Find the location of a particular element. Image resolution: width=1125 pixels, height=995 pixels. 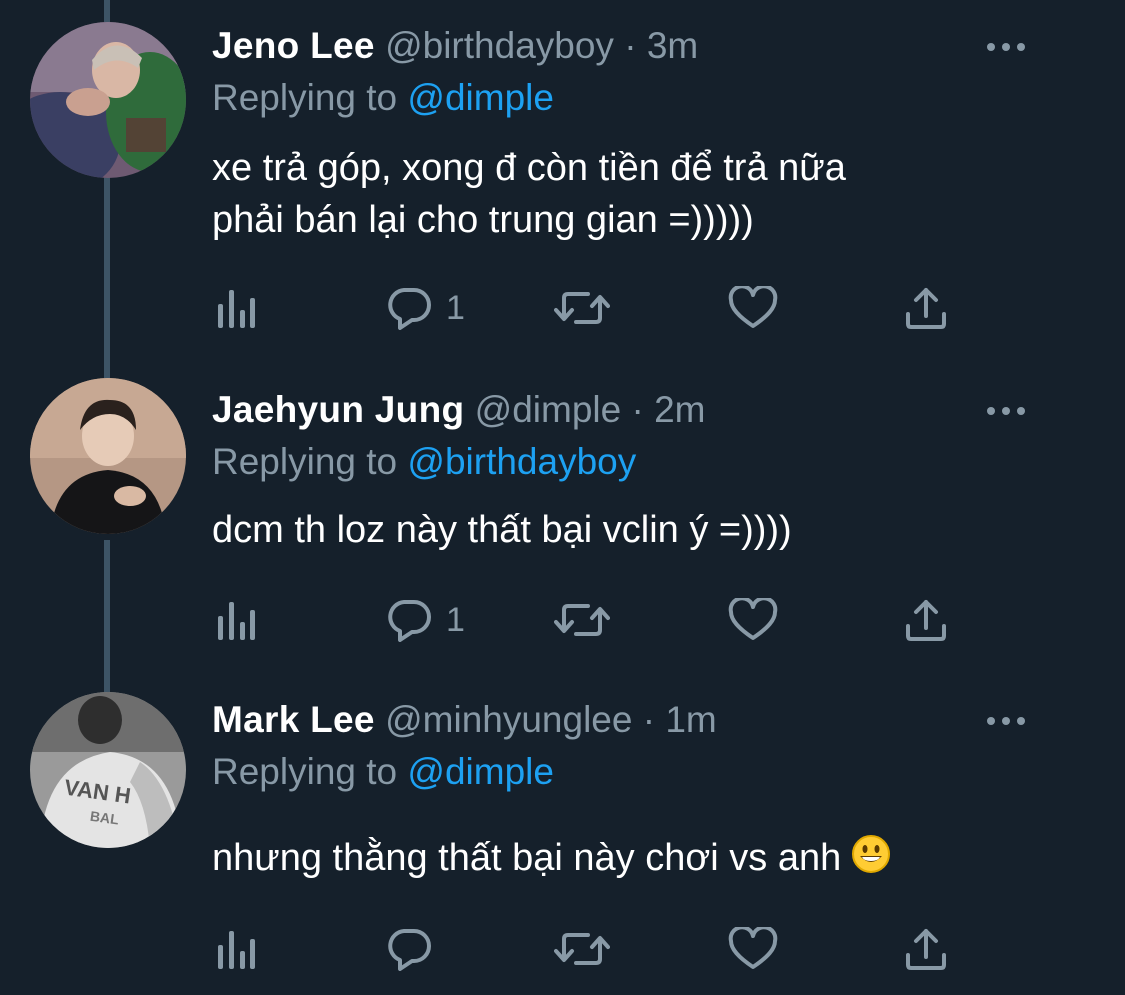

display-name: Jaehyun Jung is located at coordinates (338, 409).